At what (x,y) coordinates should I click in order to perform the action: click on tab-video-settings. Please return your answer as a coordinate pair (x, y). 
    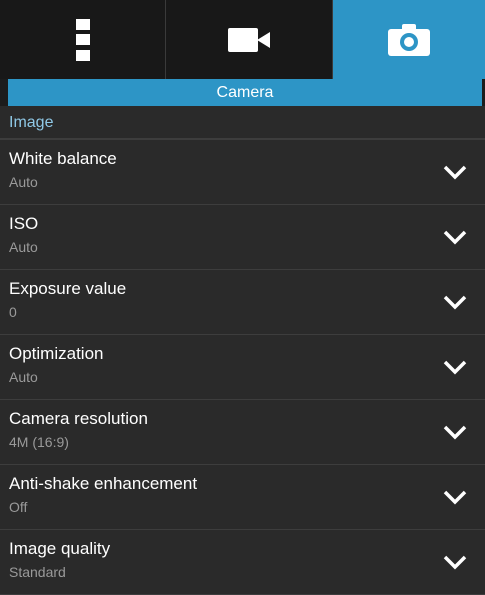
    Looking at the image, I should click on (249, 39).